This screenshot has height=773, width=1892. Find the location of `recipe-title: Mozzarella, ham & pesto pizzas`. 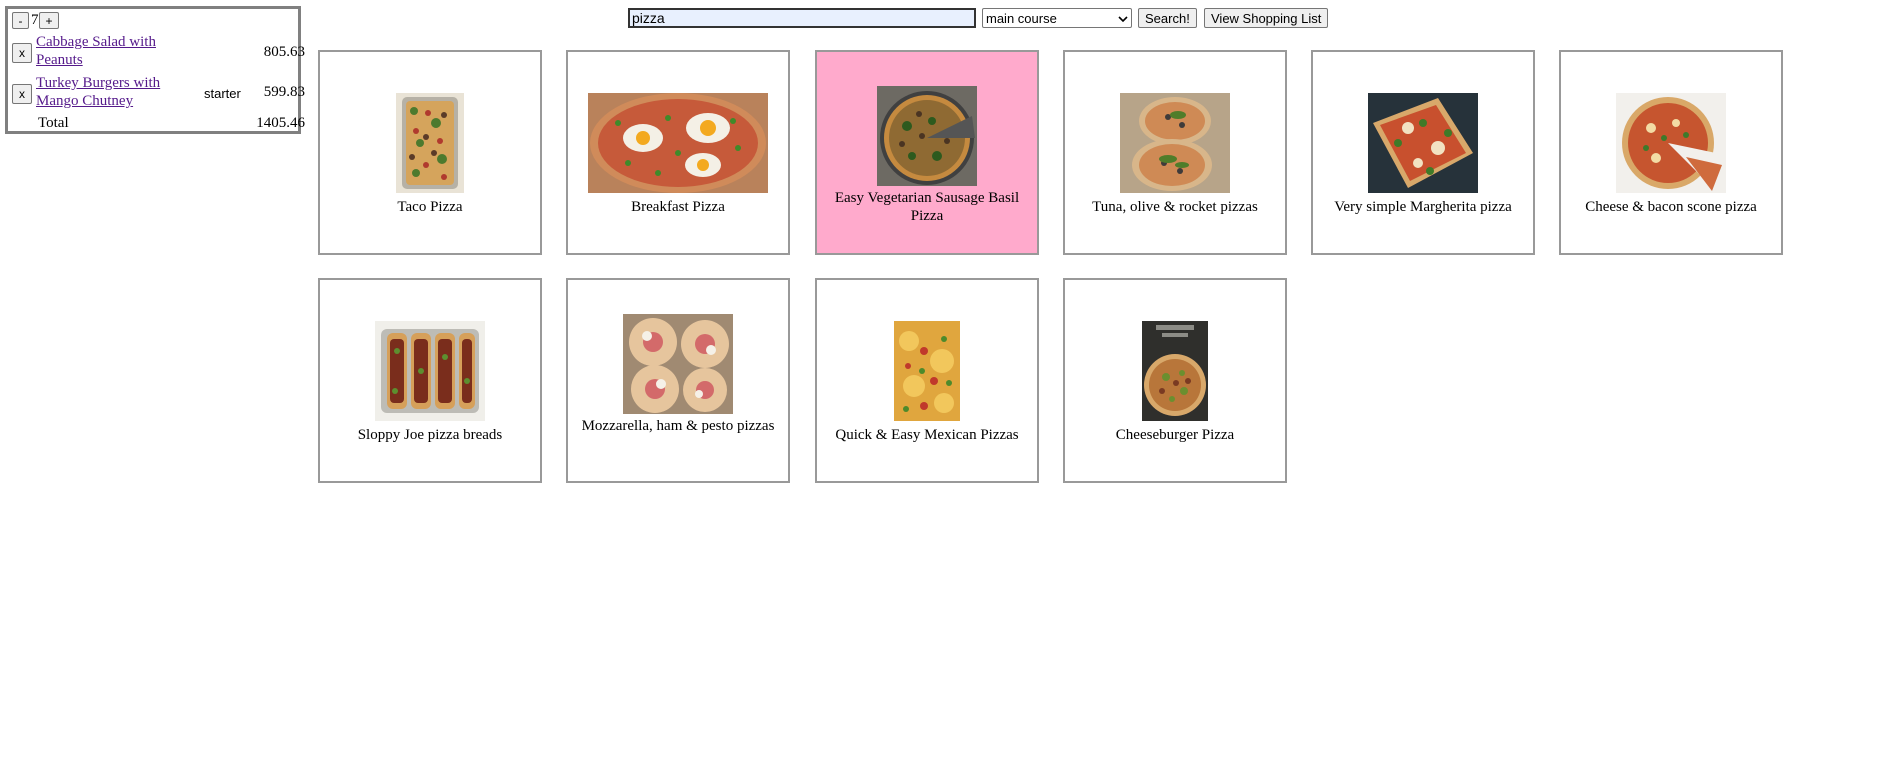

recipe-title: Mozzarella, ham & pesto pizzas is located at coordinates (678, 426).